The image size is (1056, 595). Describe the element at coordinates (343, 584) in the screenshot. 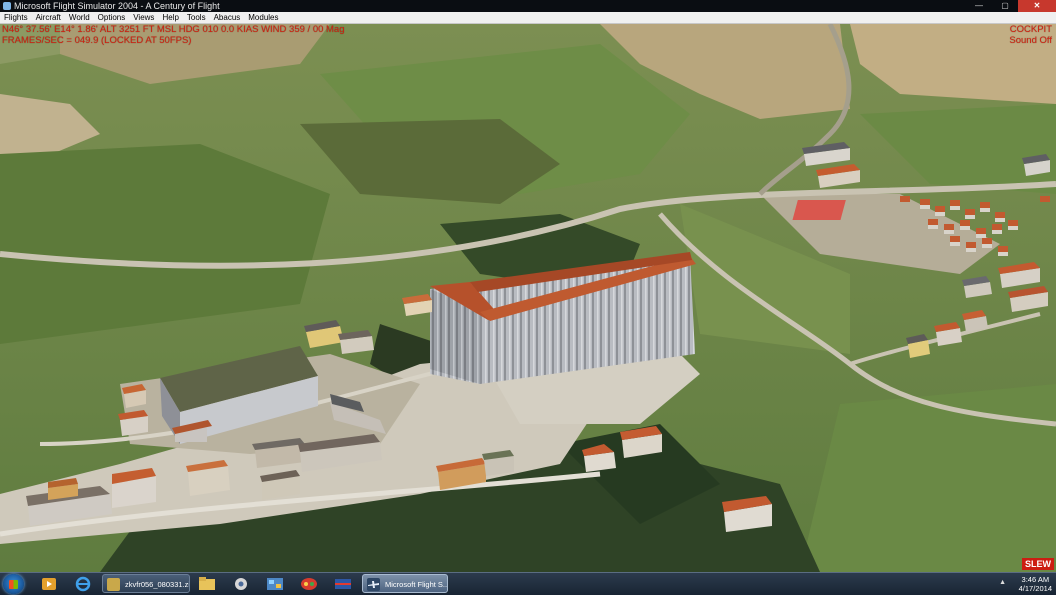

I see `flag-app-icon` at that location.